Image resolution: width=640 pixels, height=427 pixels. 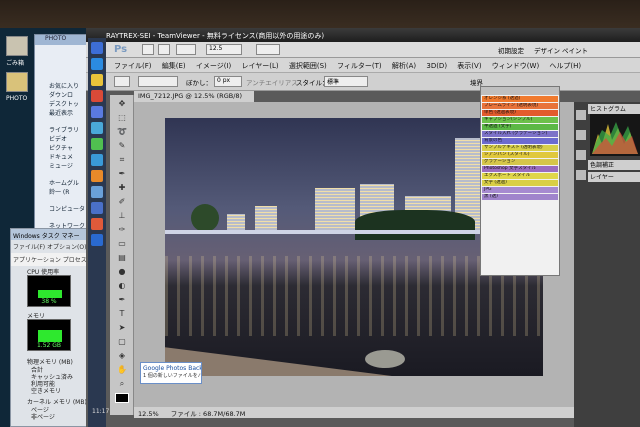 I want to click on menu-3d: 3D(D), so click(x=436, y=66).